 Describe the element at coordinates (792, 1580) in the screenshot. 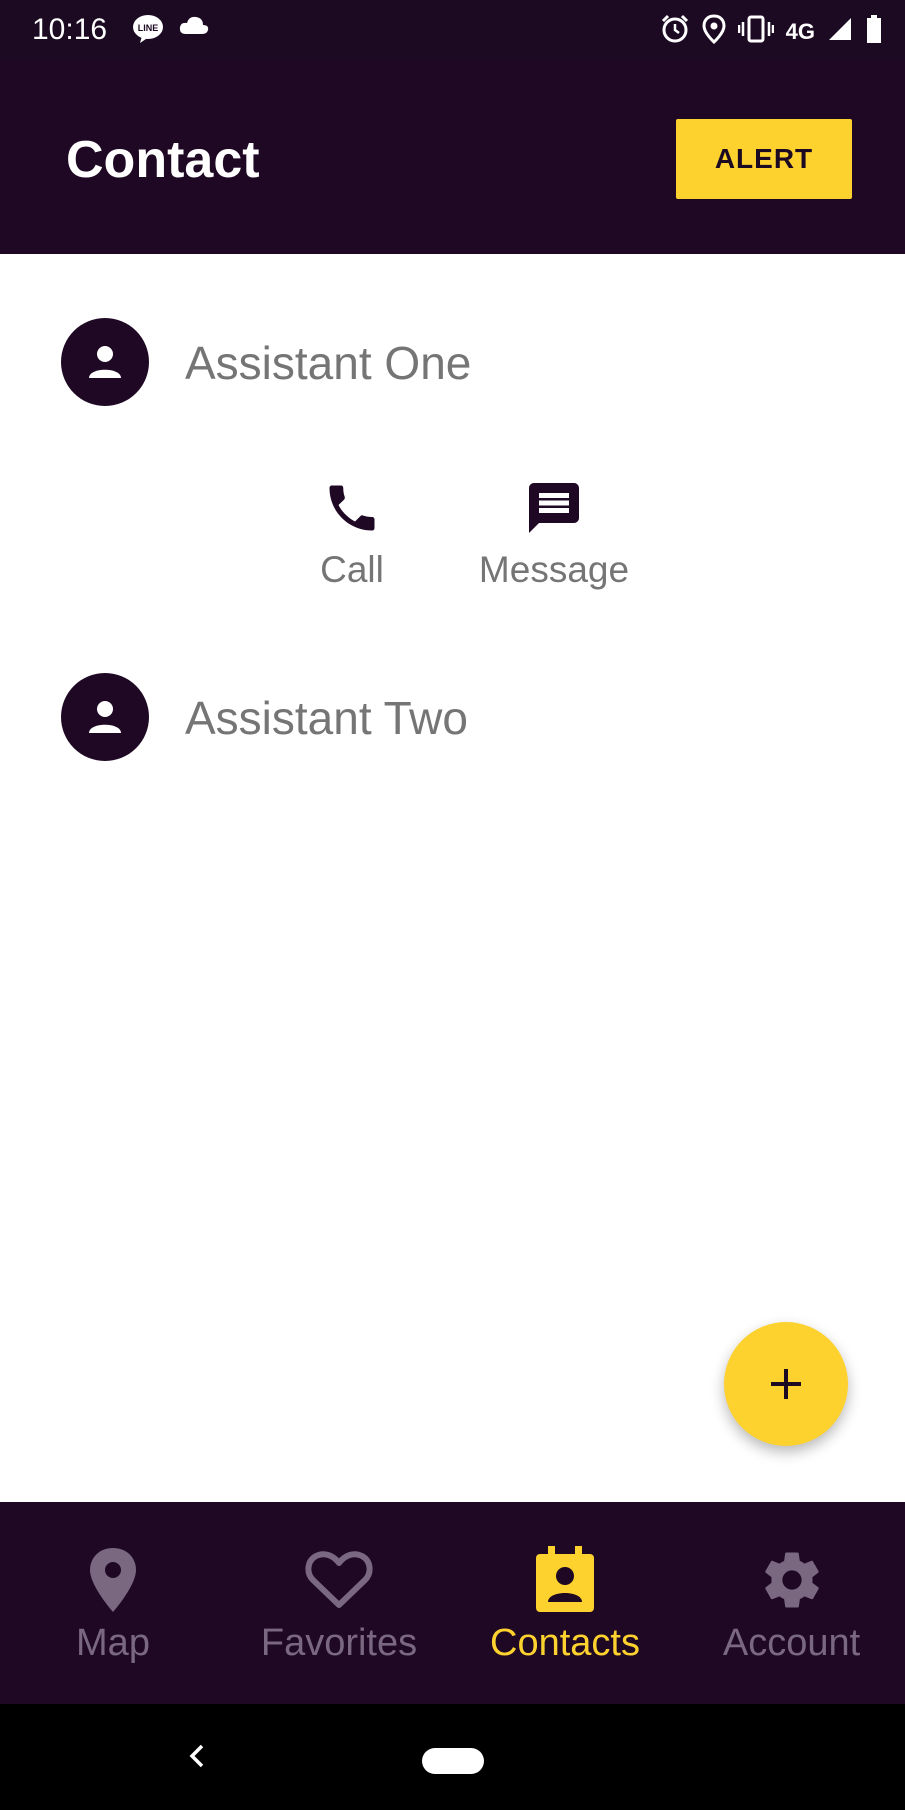

I see `gear-icon` at that location.